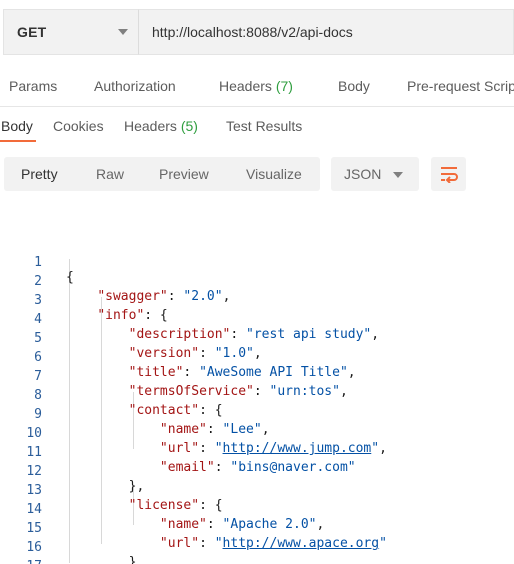 Image resolution: width=514 pixels, height=564 pixels. I want to click on wrap-lines-icon, so click(449, 175).